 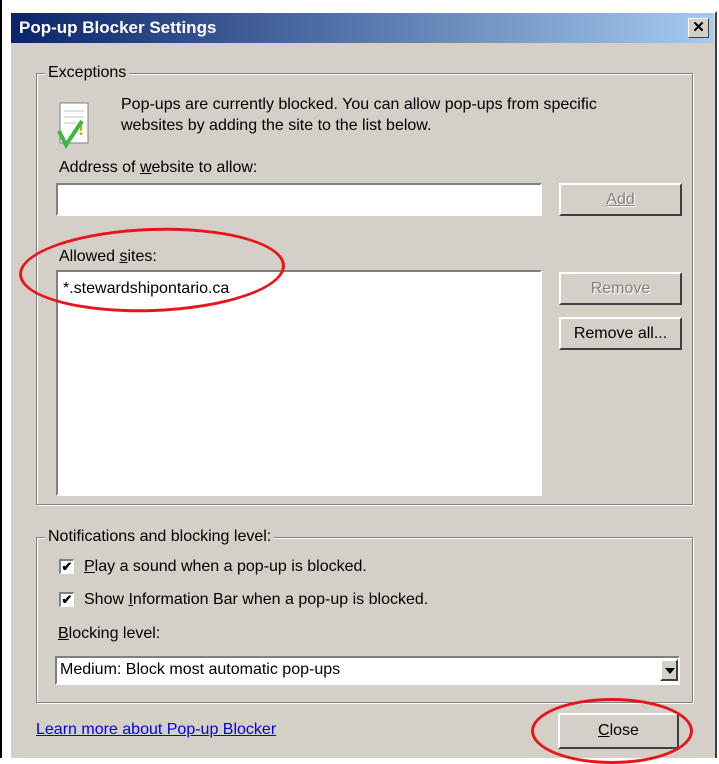 What do you see at coordinates (669, 670) in the screenshot?
I see `chevron-down-icon` at bounding box center [669, 670].